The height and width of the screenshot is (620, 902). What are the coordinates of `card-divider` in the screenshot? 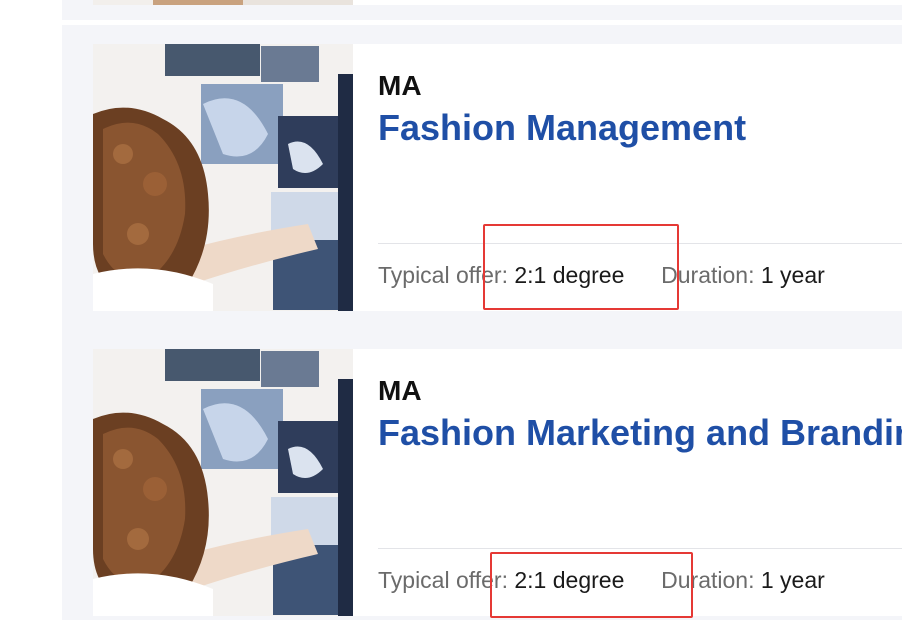 It's located at (640, 548).